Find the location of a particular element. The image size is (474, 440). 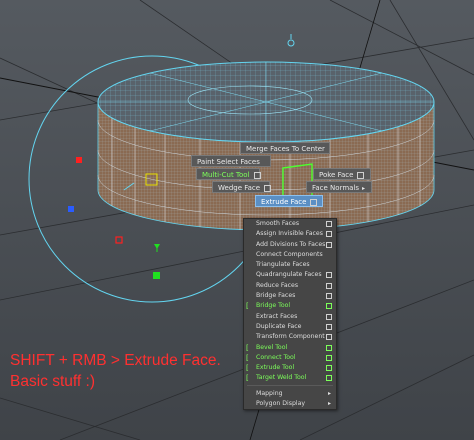

menu-item-label: Add Divisions To Faces is located at coordinates (291, 244).